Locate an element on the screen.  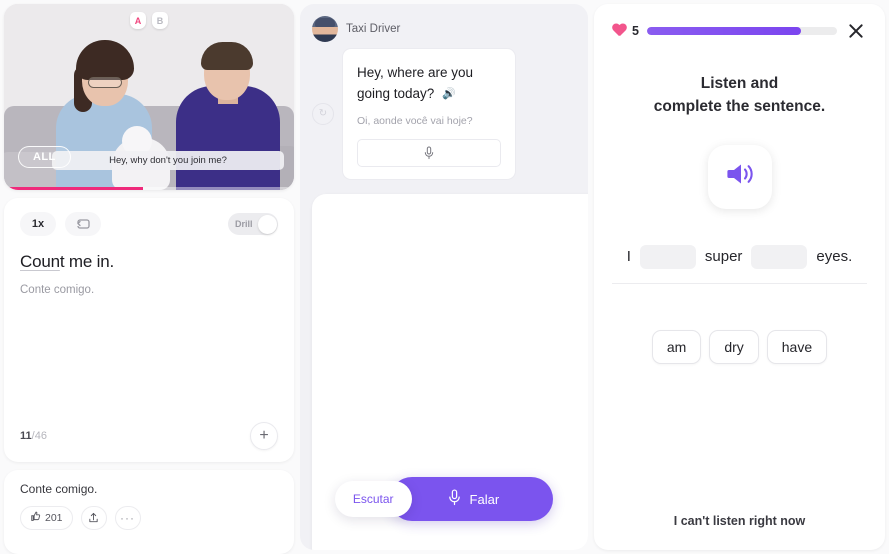
speak-button: Falar is located at coordinates (471, 499).